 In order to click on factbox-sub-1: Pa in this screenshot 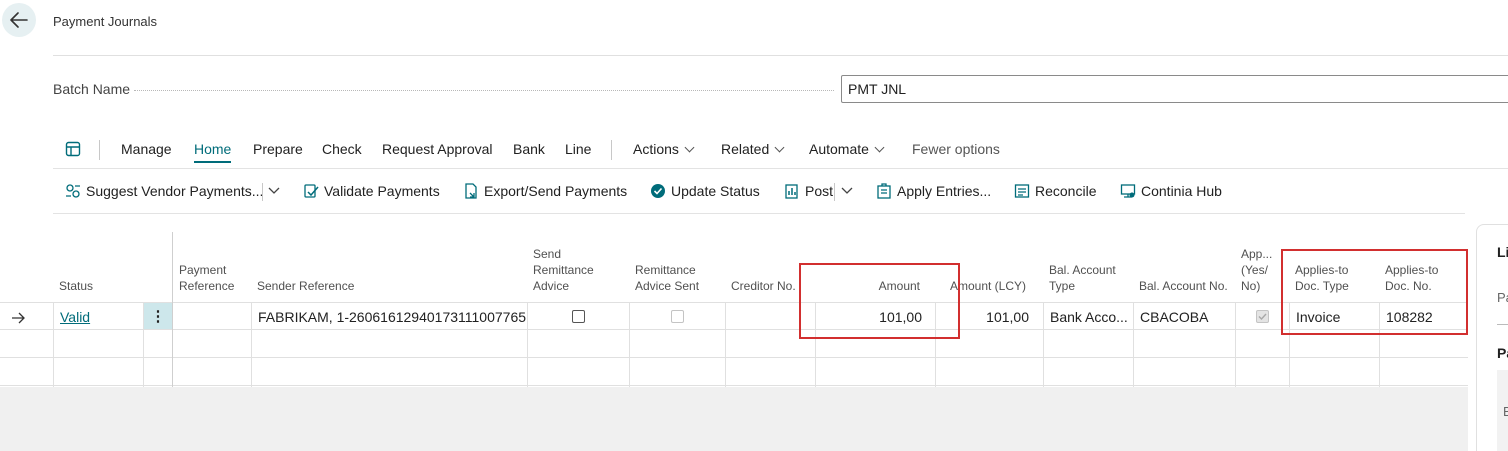, I will do `click(1502, 297)`.